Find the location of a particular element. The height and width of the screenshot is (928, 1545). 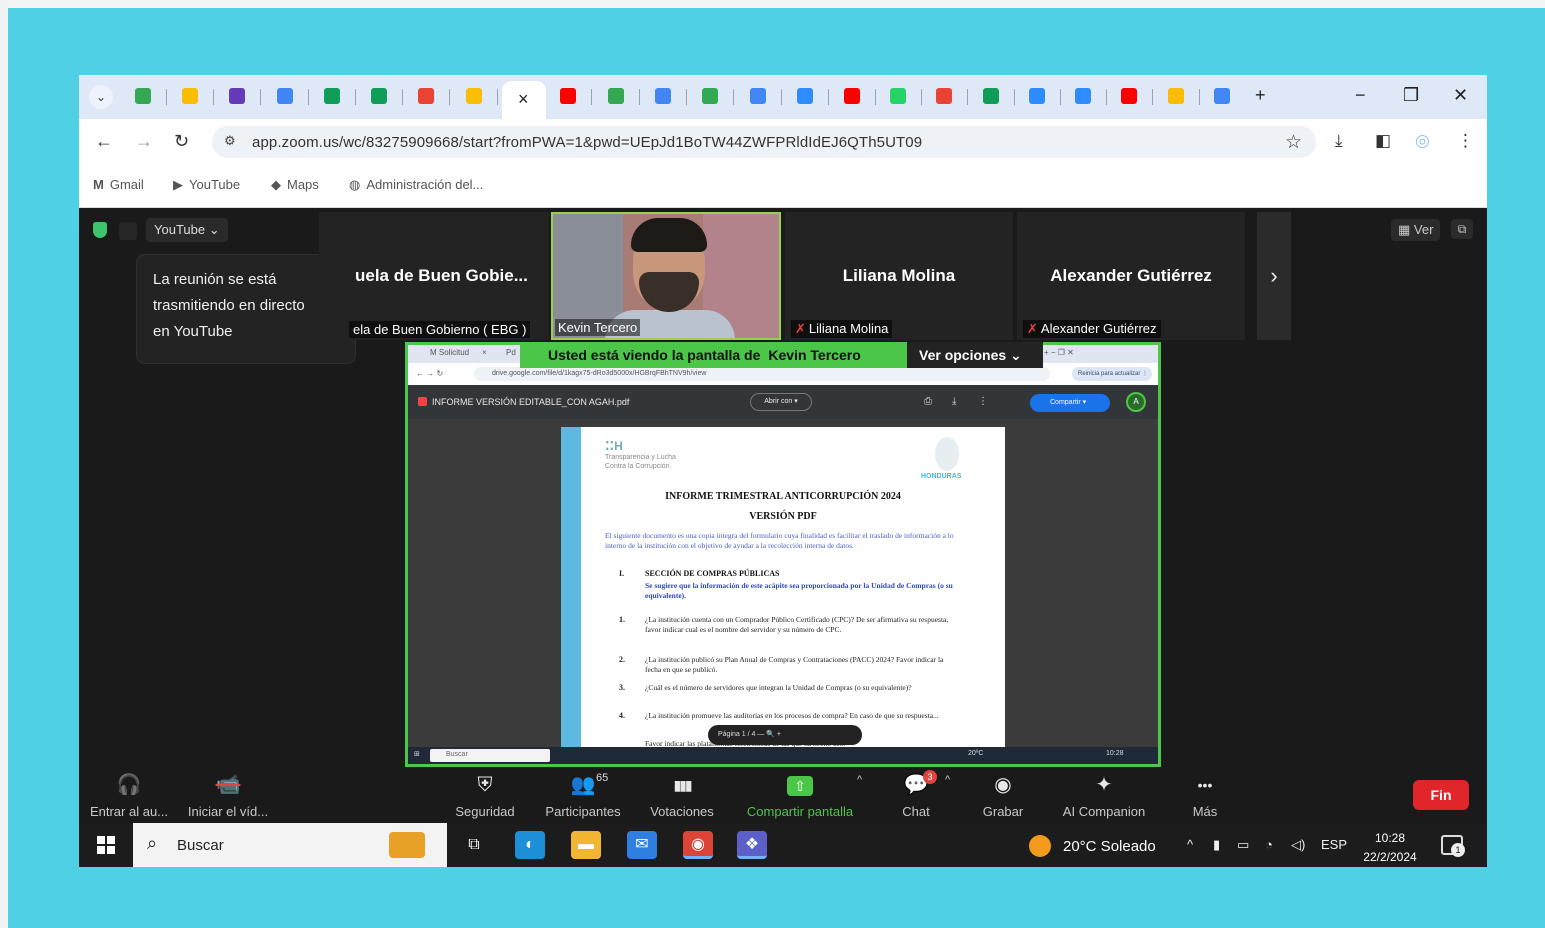

wifi-icon: ◔ is located at coordinates (1269, 844).